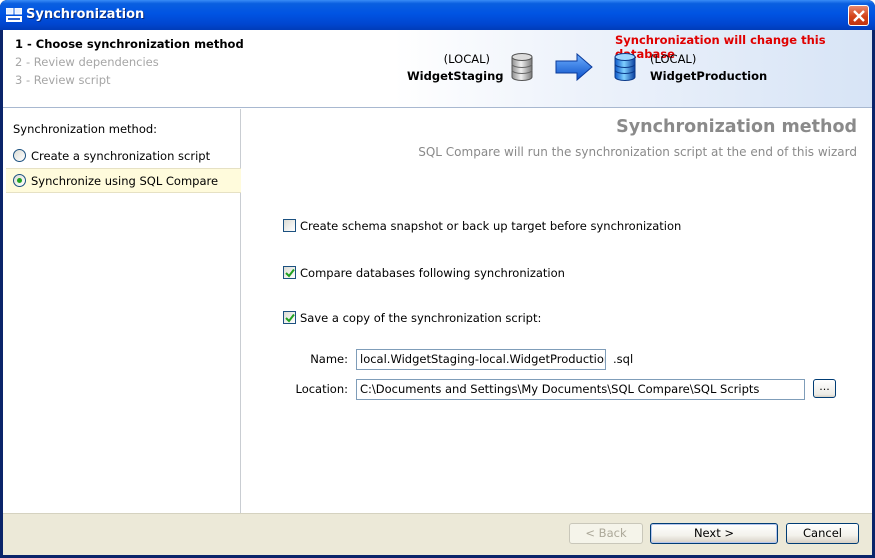  Describe the element at coordinates (85, 14) in the screenshot. I see `window-title: Synchronization` at that location.